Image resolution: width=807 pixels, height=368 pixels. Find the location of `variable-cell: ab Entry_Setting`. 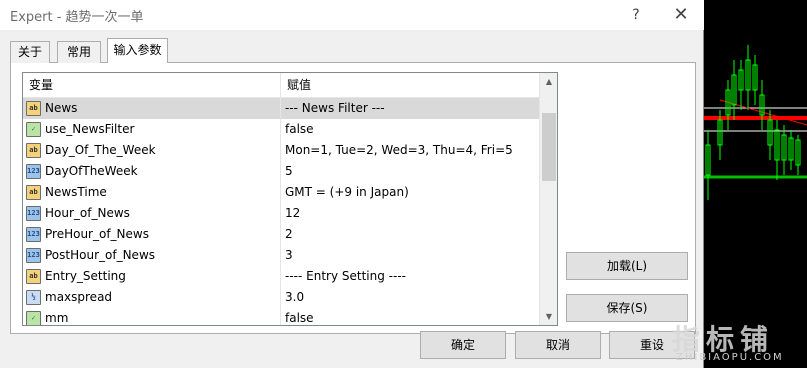

variable-cell: ab Entry_Setting is located at coordinates (152, 276).